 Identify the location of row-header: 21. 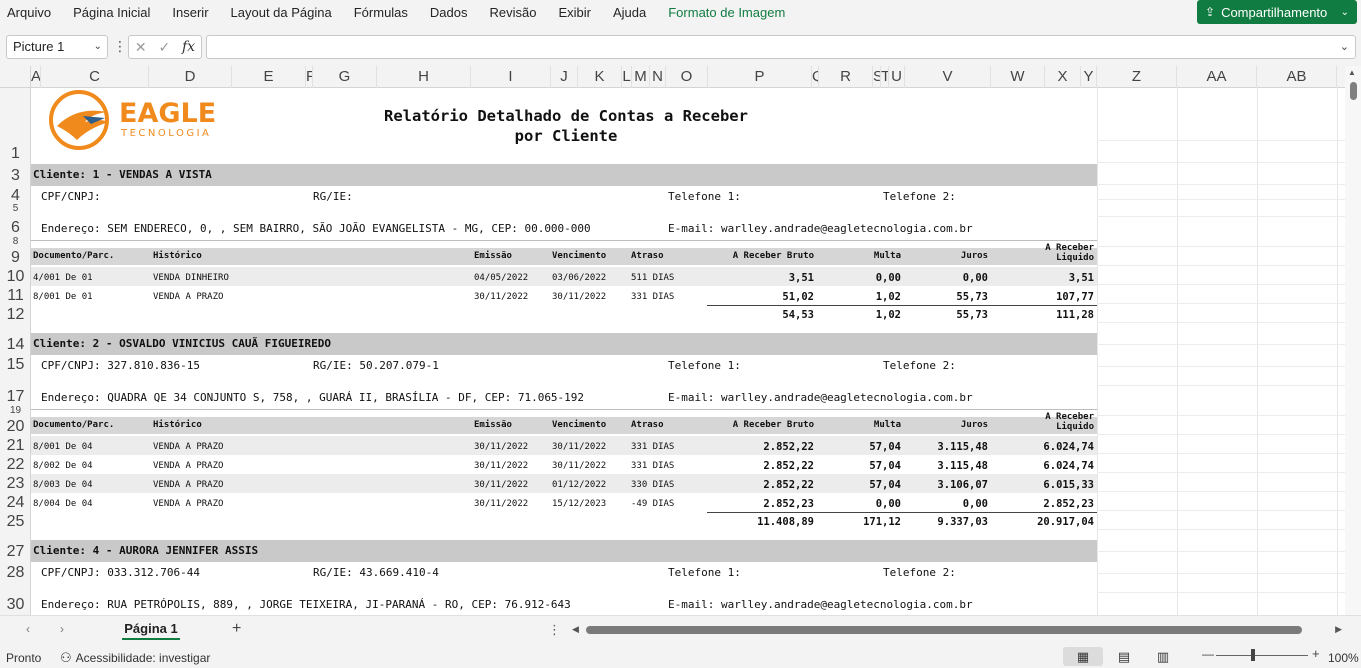
(15, 446).